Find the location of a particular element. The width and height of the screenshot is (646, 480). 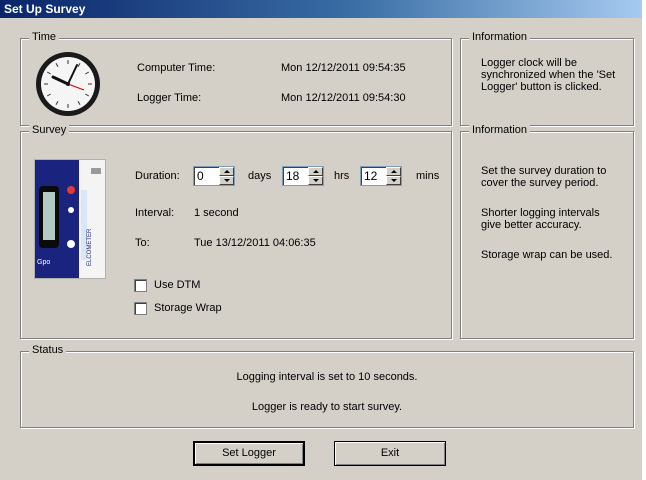

set-logger-button: Set Logger is located at coordinates (249, 453).